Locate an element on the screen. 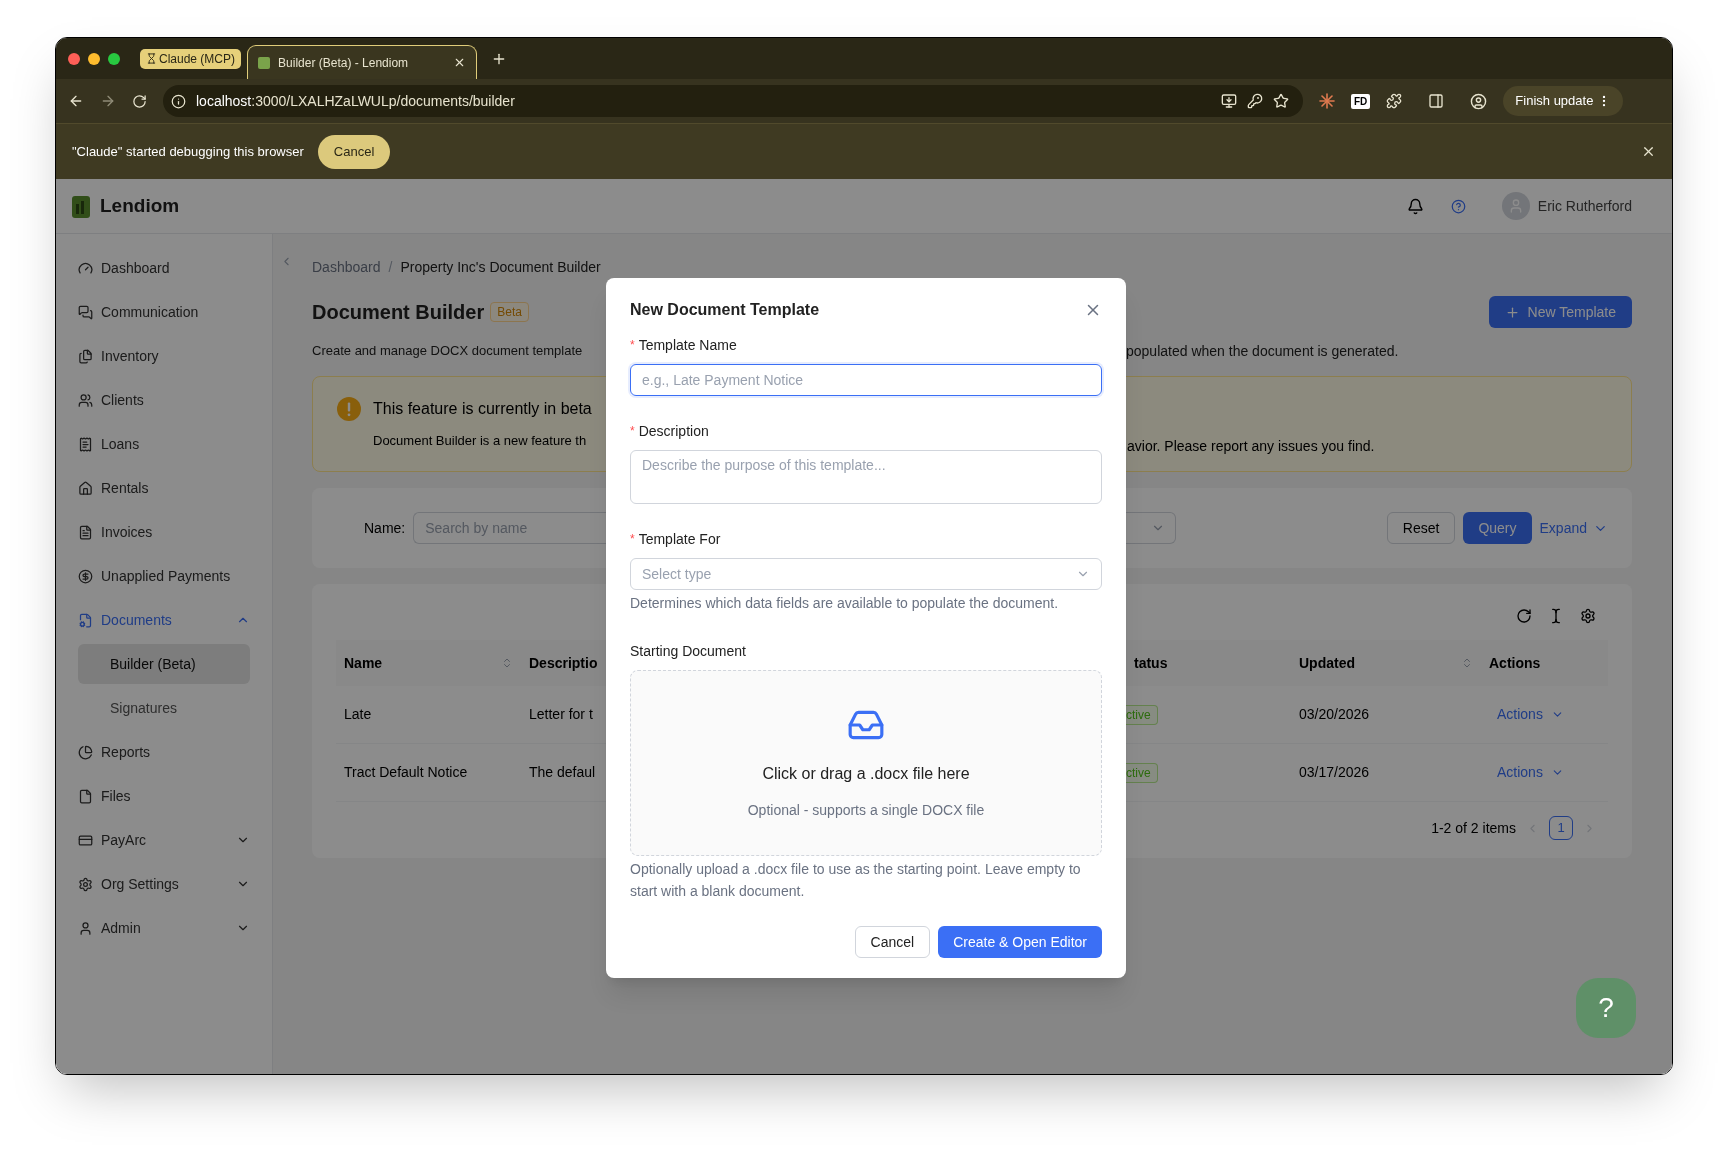  bookmark-star-icon is located at coordinates (1281, 101).